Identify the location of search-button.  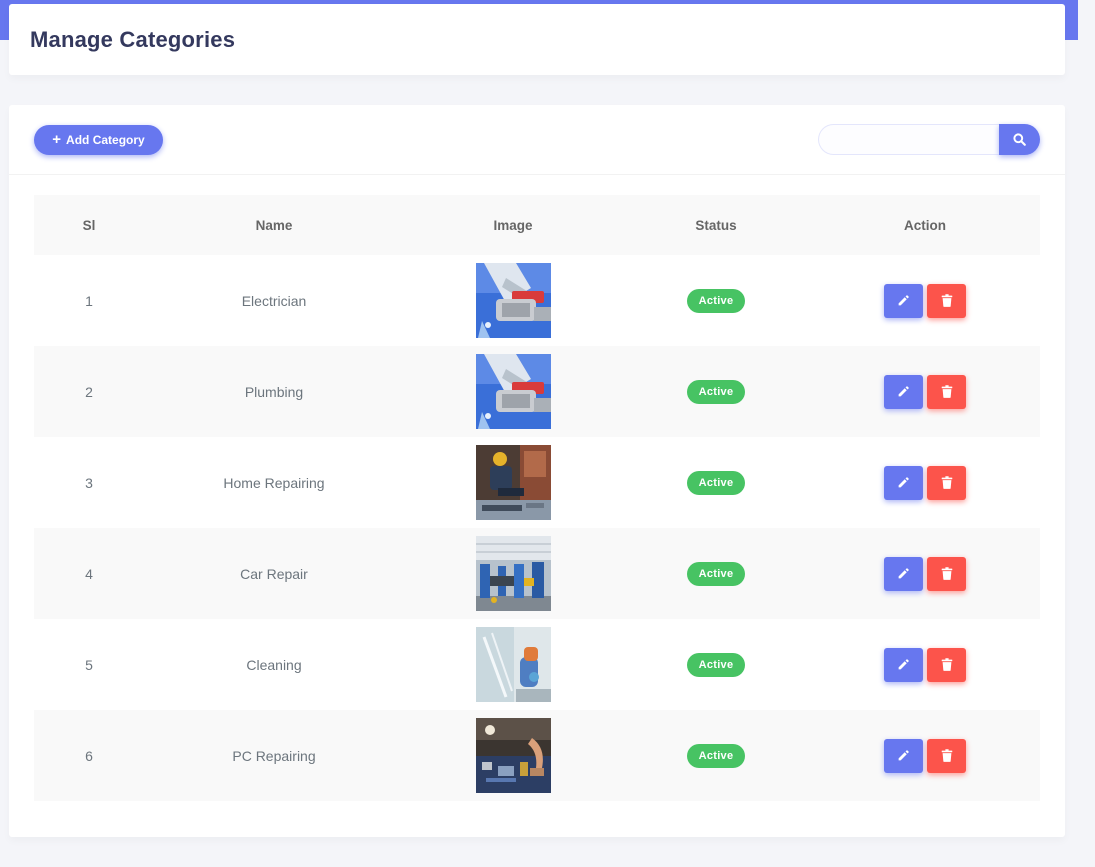
(1019, 139).